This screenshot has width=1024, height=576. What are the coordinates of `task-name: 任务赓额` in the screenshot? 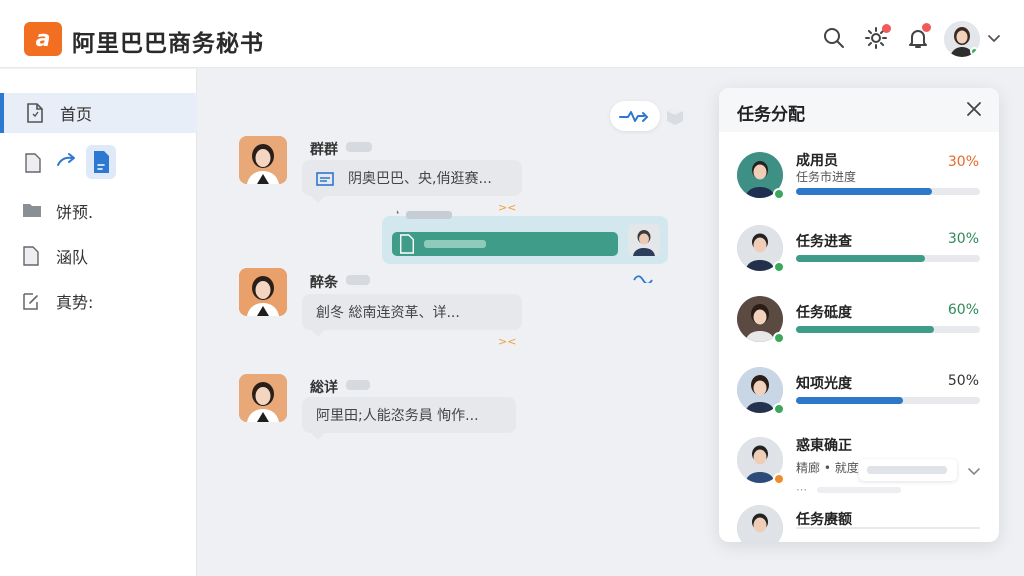 It's located at (824, 520).